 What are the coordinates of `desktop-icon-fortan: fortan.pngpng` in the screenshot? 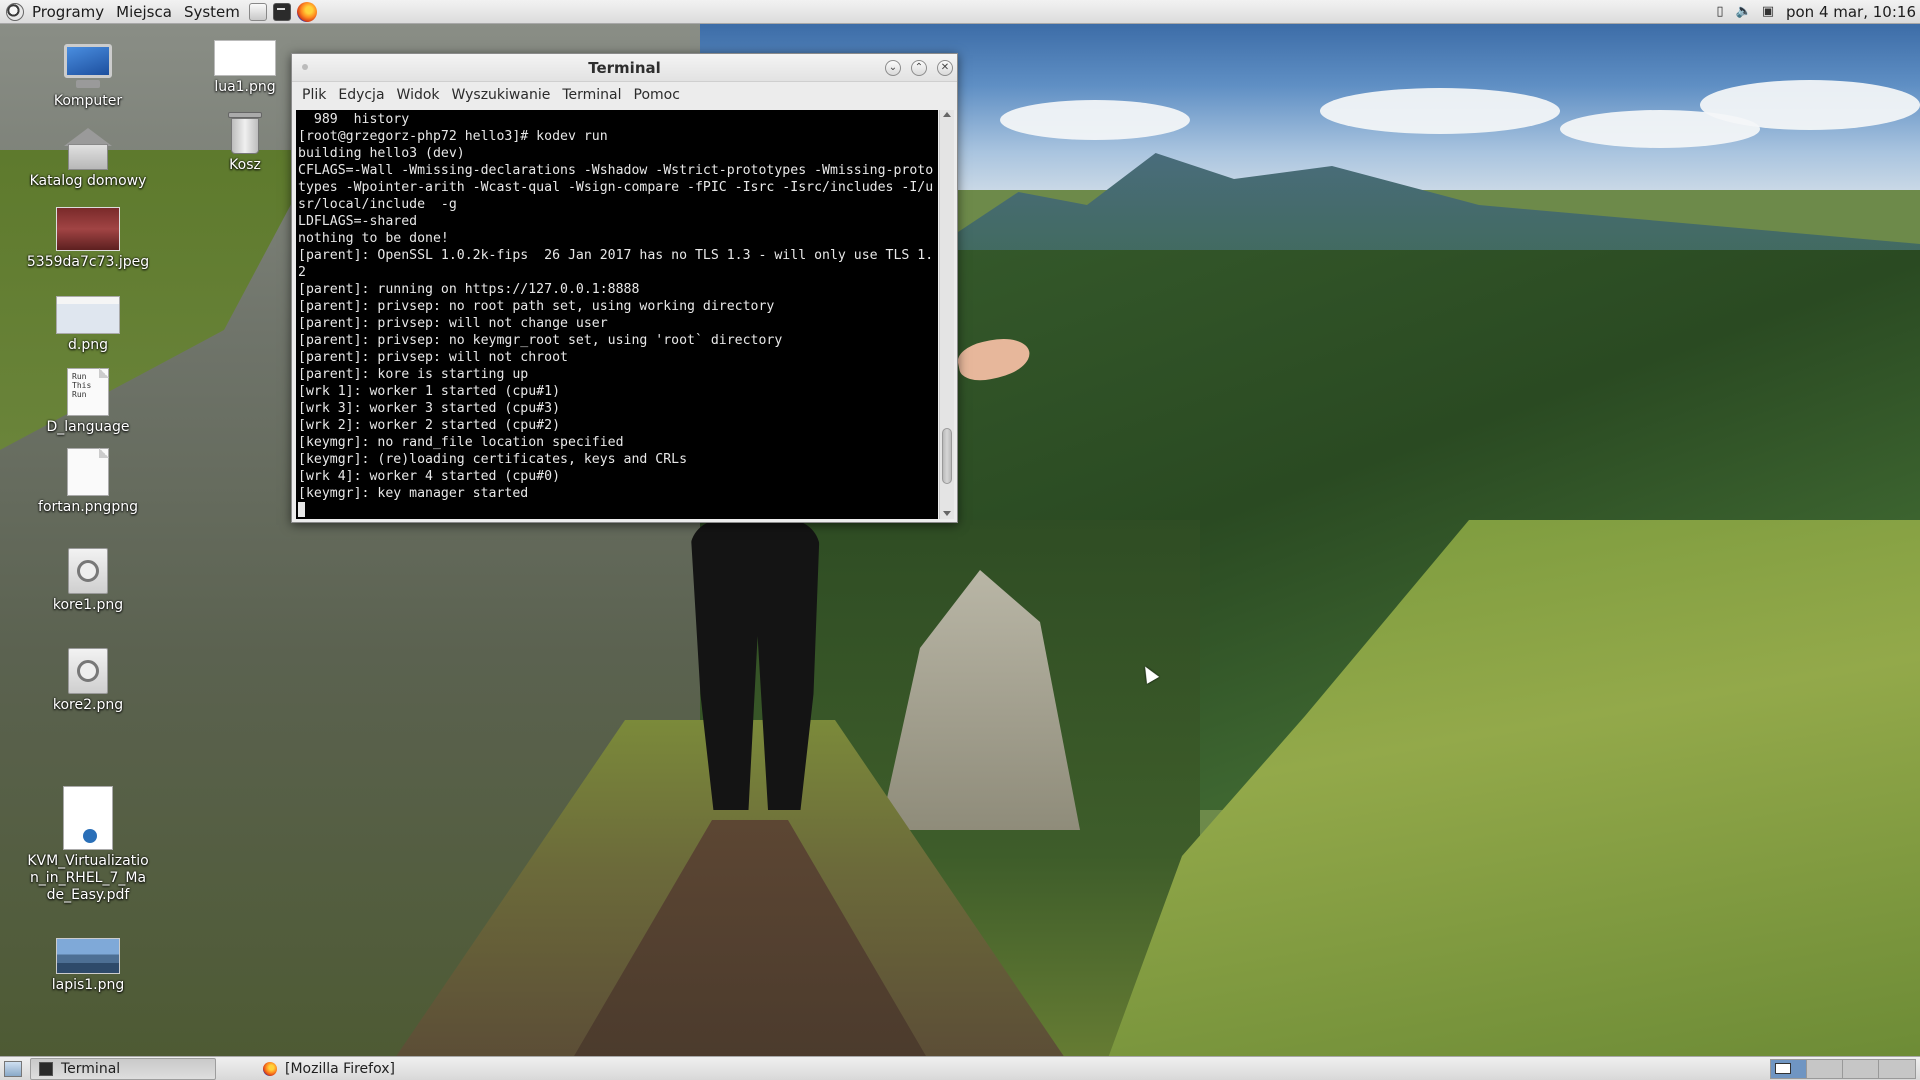 It's located at (88, 482).